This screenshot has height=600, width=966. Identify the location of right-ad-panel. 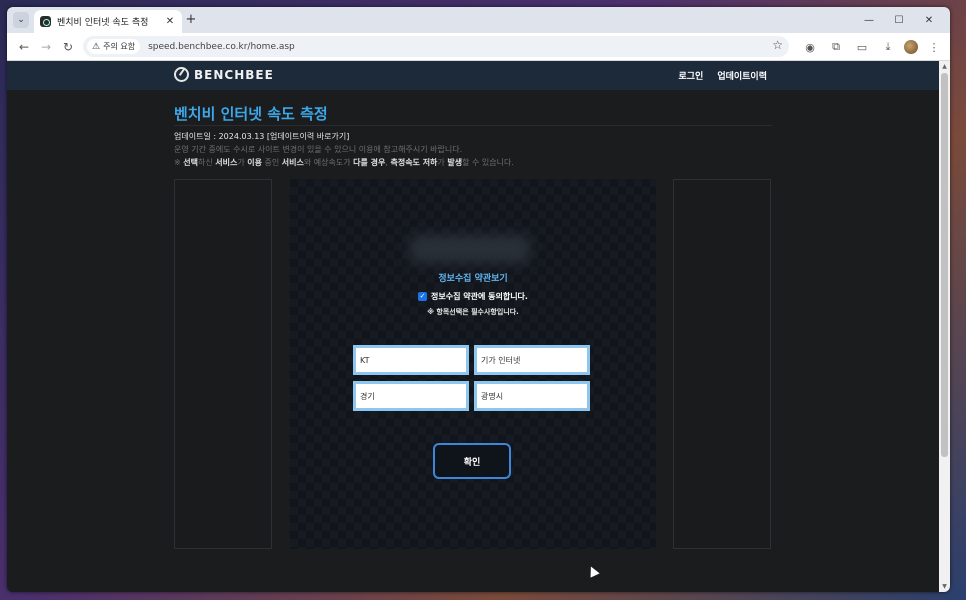
(722, 364).